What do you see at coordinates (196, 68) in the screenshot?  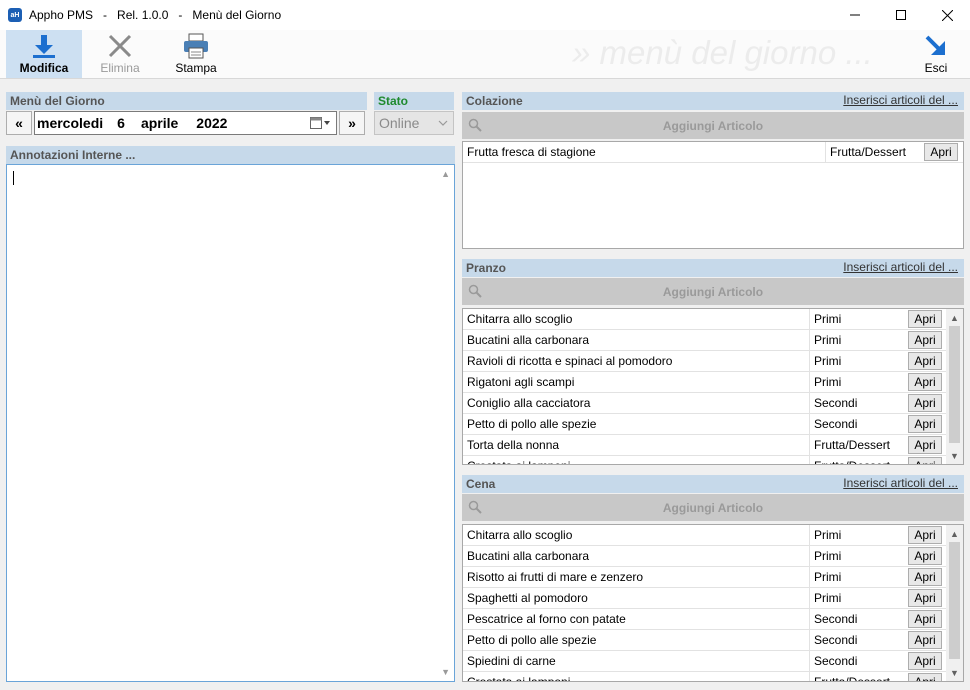 I see `stampa-label: Stampa` at bounding box center [196, 68].